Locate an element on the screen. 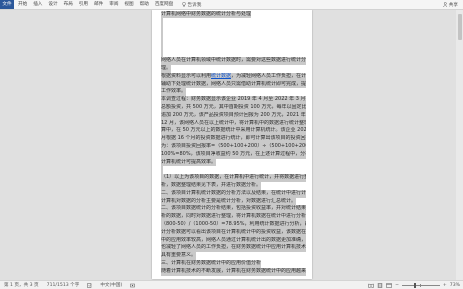 The image size is (463, 289). document-line: 也减轻了网络人员的工作负担，在财务数据统计中应用计算机技术 is located at coordinates (233, 248).